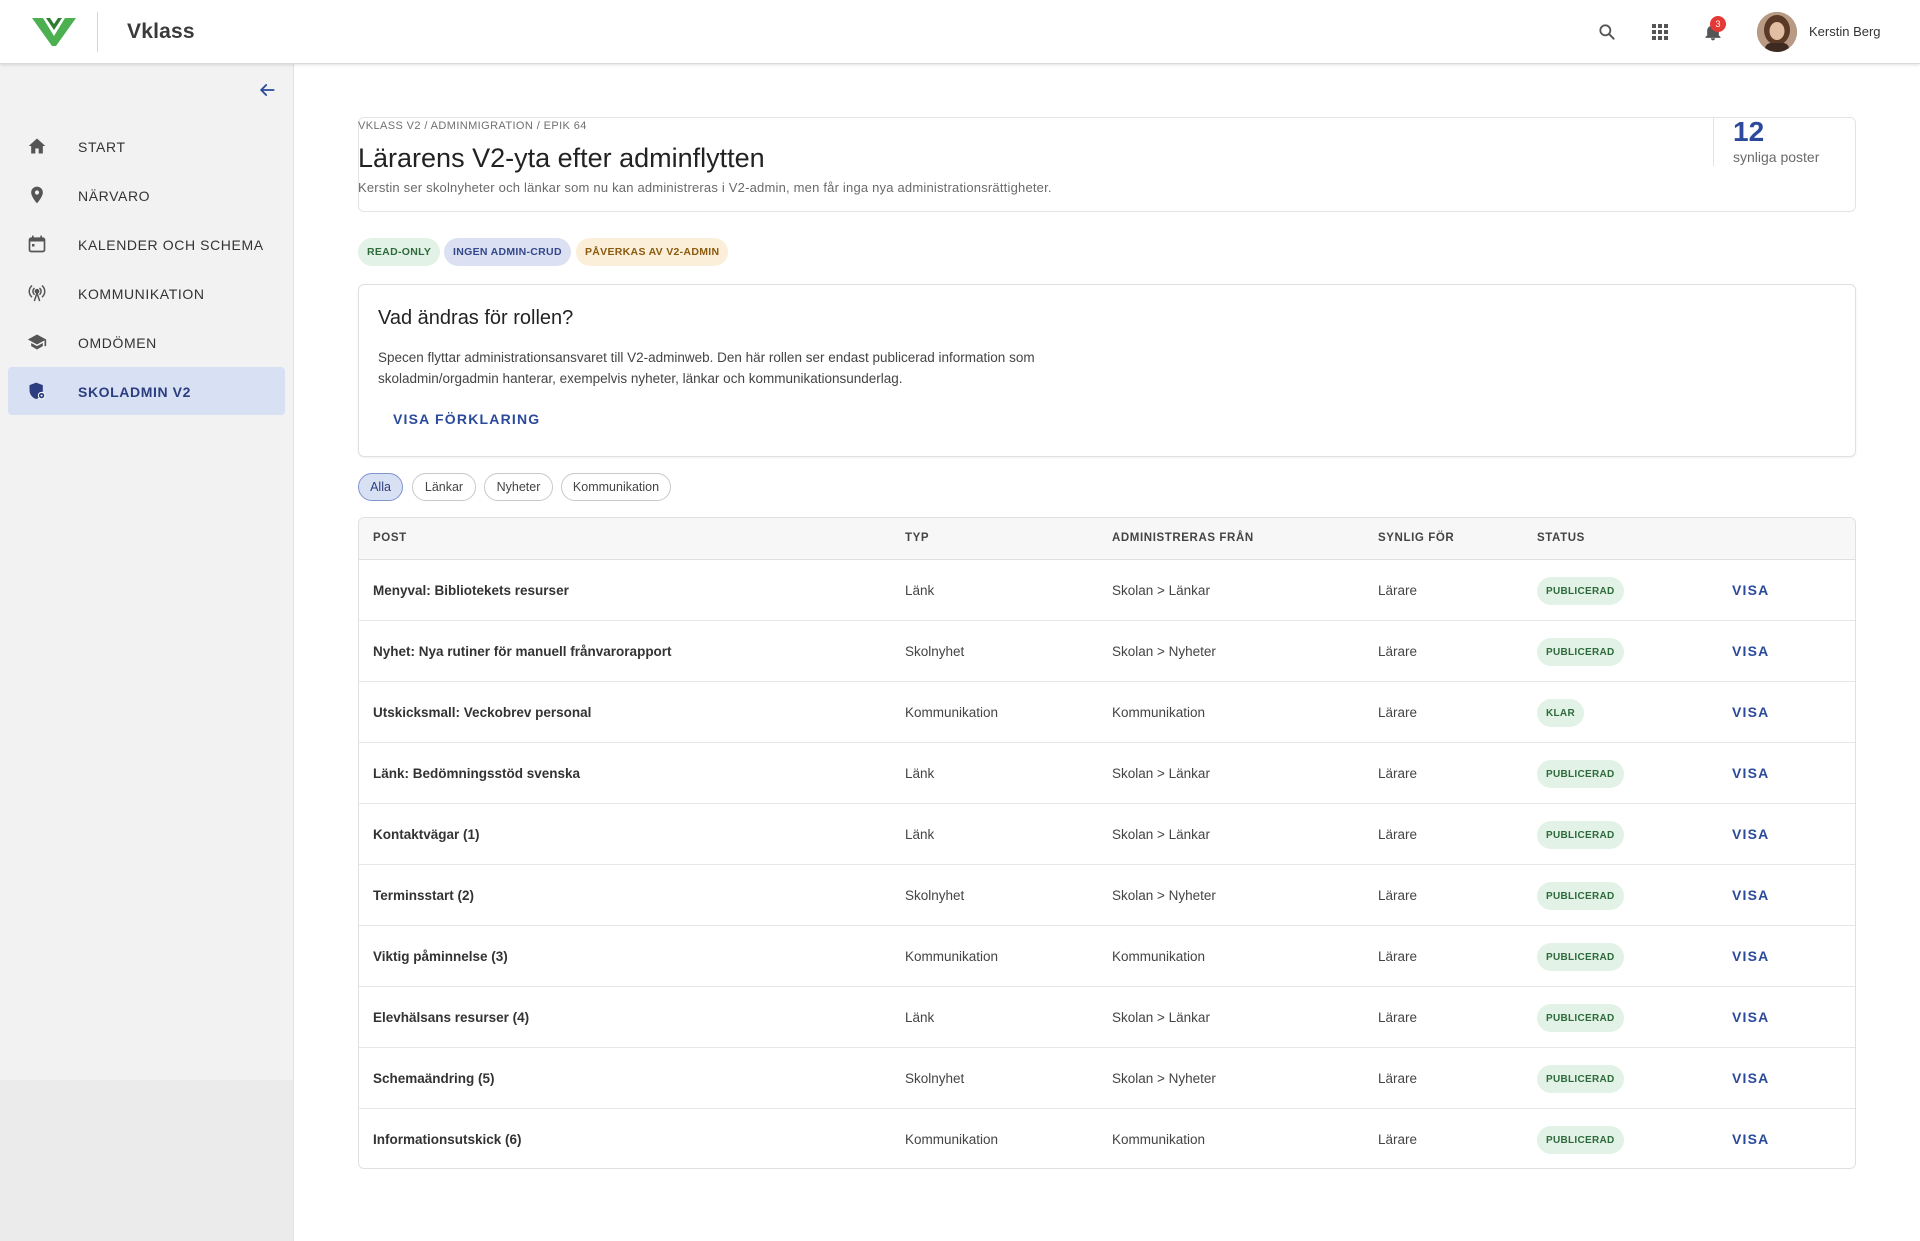 The width and height of the screenshot is (1920, 1241). What do you see at coordinates (447, 1139) in the screenshot?
I see `cell-post: Informationsutskick (6)` at bounding box center [447, 1139].